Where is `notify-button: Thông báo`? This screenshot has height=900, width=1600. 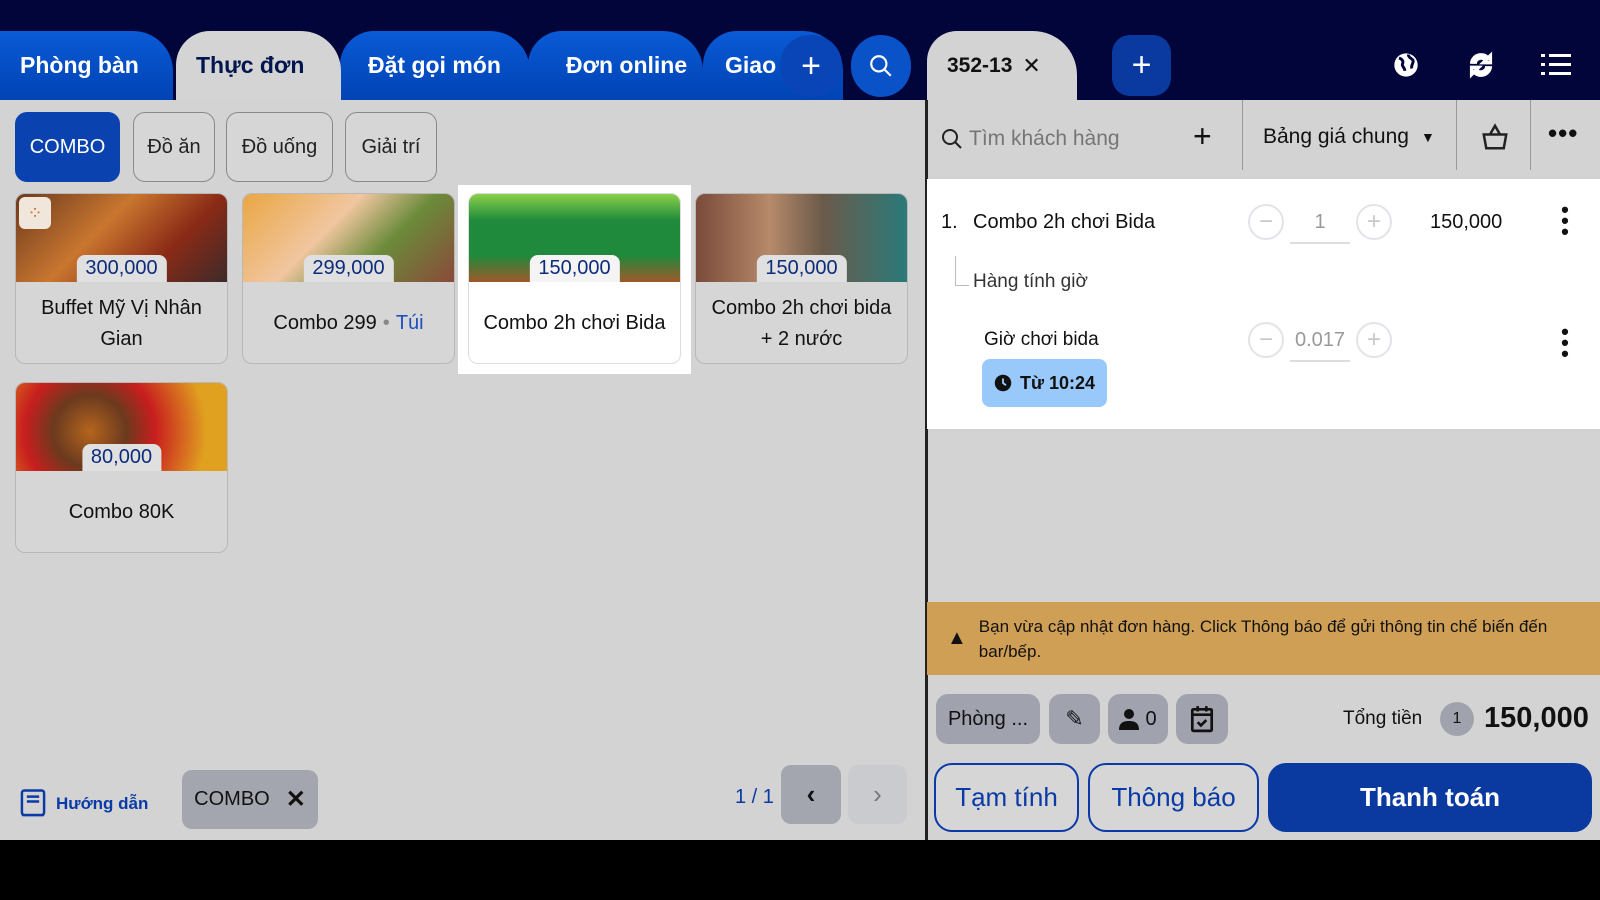 notify-button: Thông báo is located at coordinates (1173, 797).